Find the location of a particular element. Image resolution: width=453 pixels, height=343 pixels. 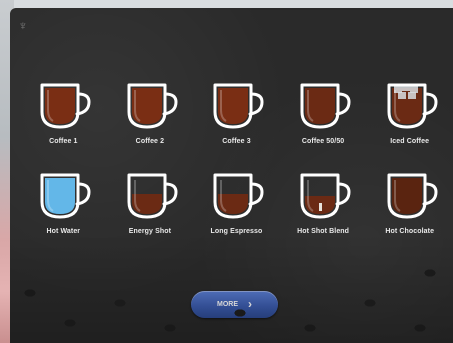

drink-label: Coffee 3 is located at coordinates (236, 141).